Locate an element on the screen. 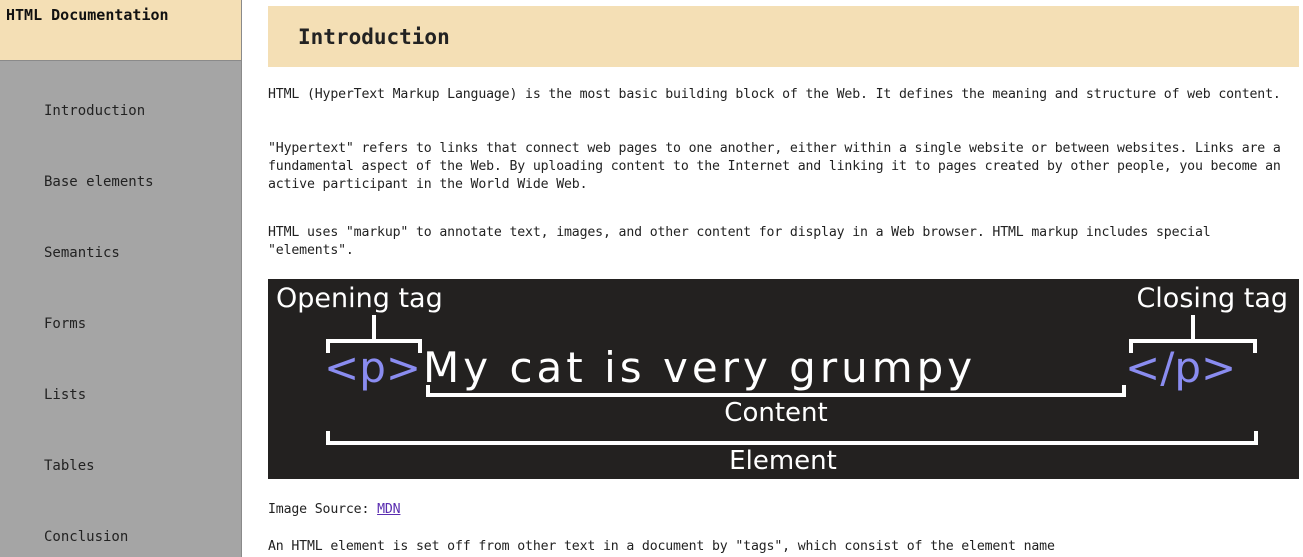 The width and height of the screenshot is (1303, 557). content-label: Content is located at coordinates (775, 413).